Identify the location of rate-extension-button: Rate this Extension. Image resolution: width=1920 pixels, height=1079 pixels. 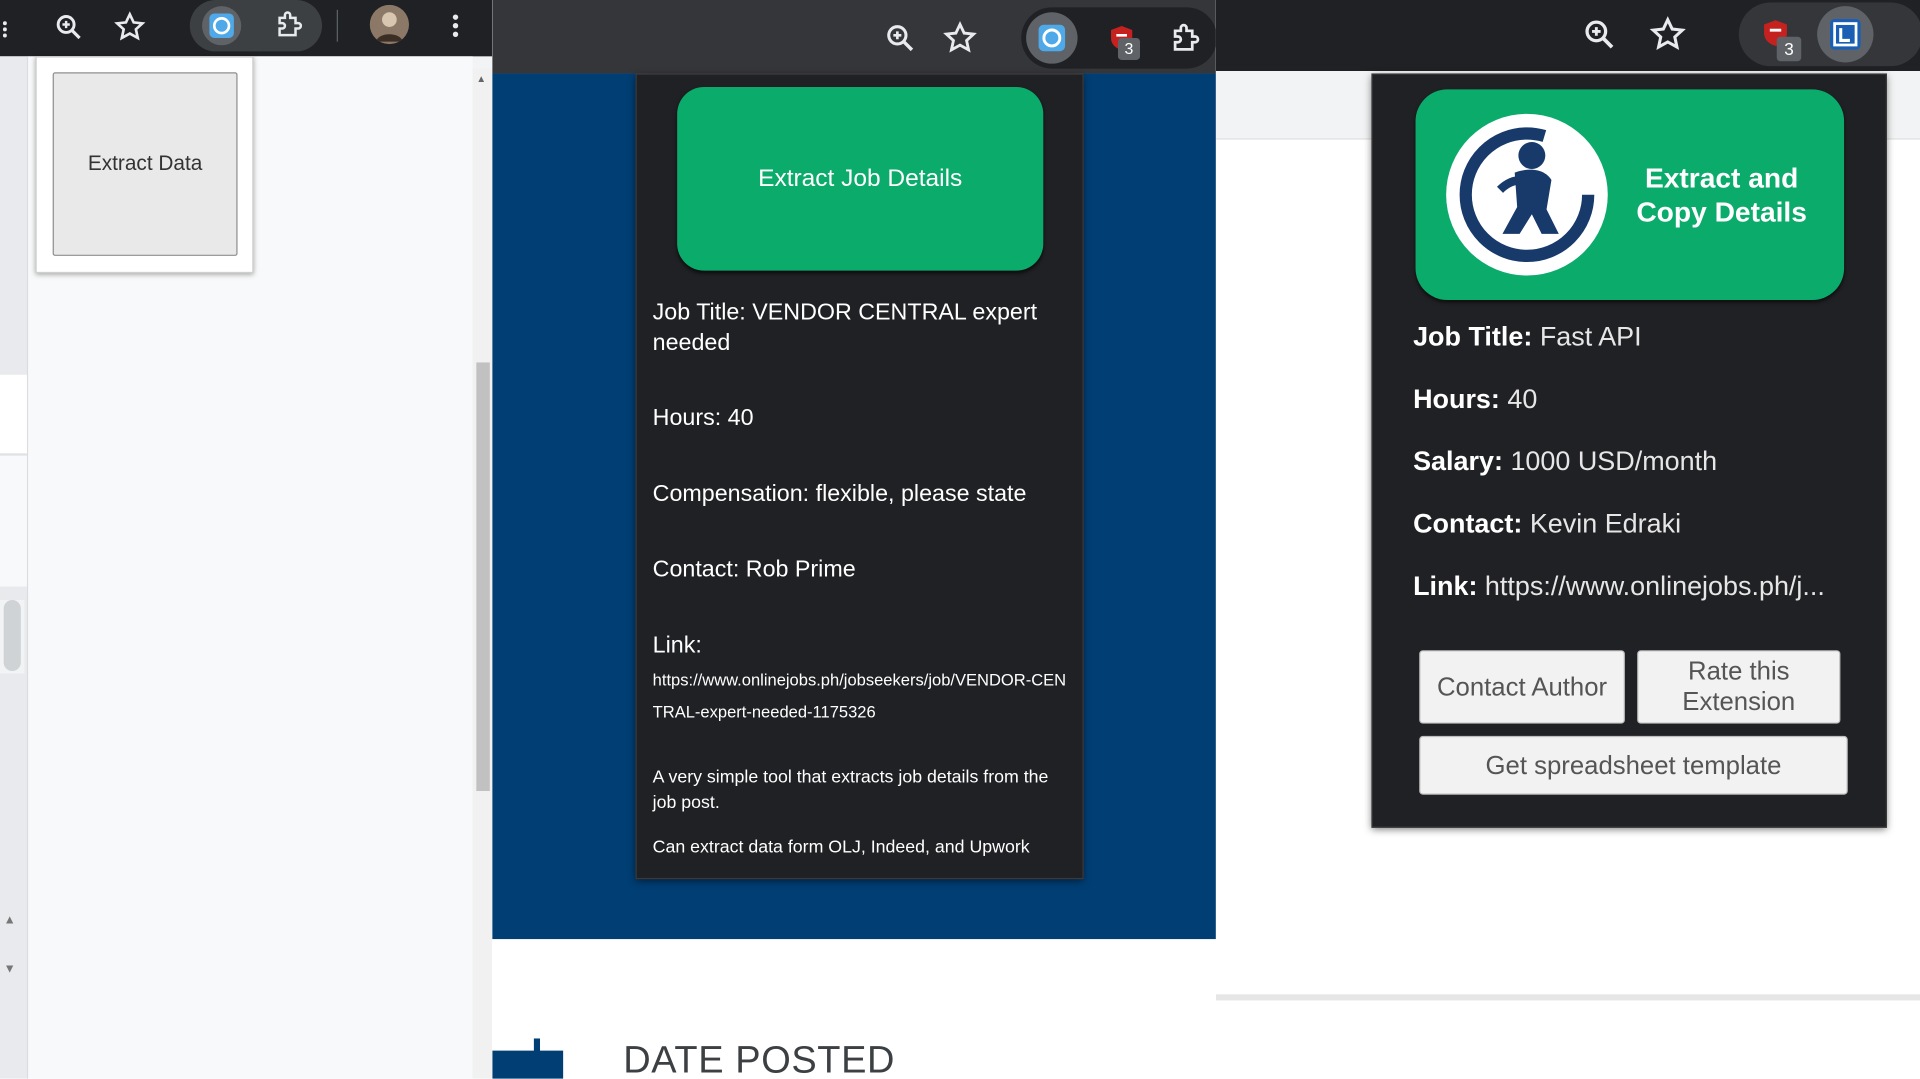
(1739, 687).